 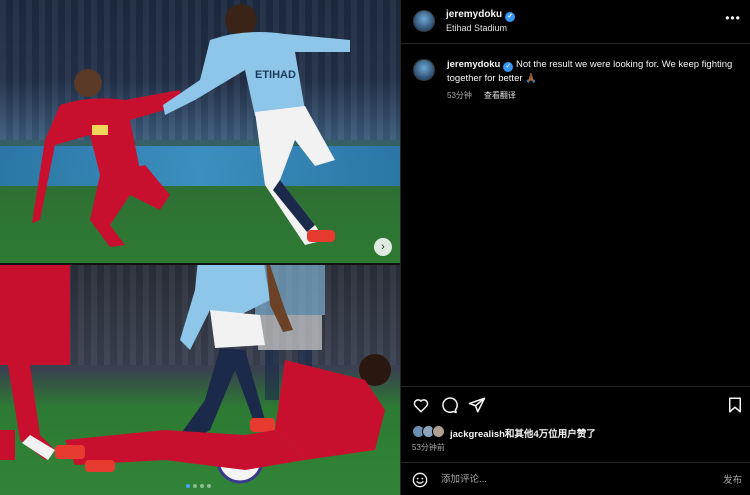 I want to click on action-bar, so click(x=575, y=404).